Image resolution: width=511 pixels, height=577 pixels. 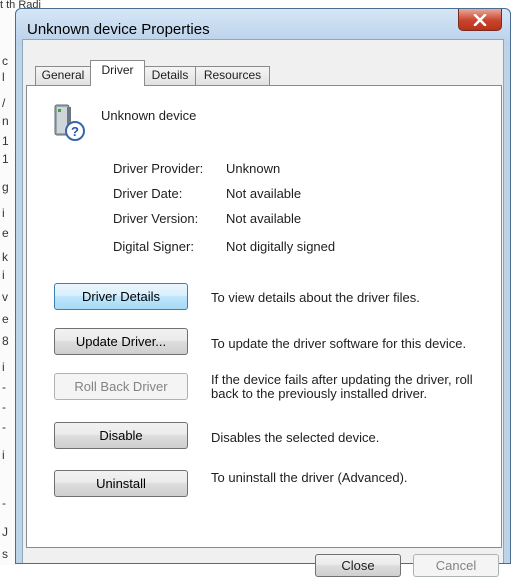 I want to click on close-button: Close, so click(x=358, y=565).